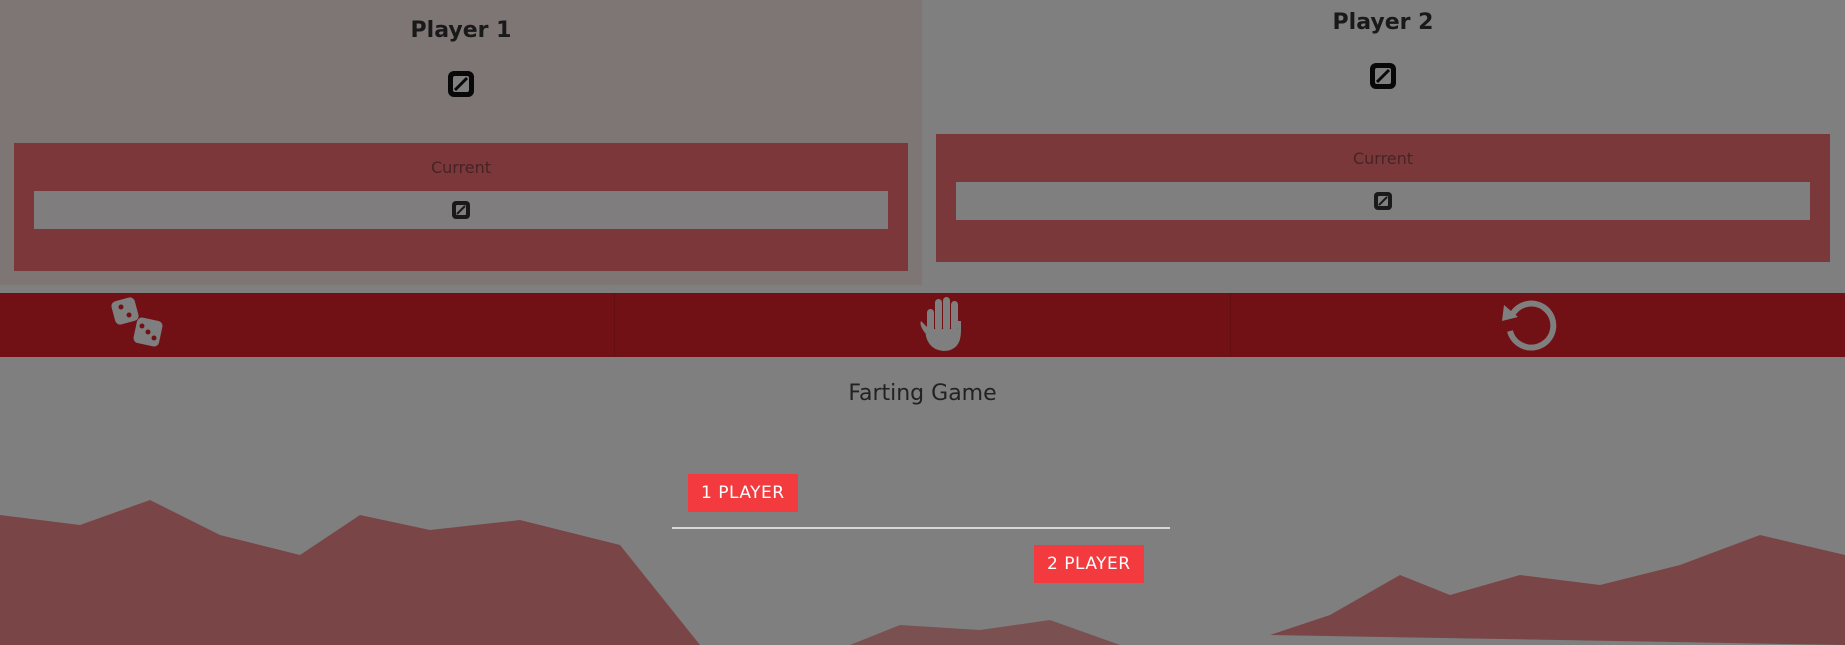 Image resolution: width=1845 pixels, height=645 pixels. I want to click on modal-divider, so click(921, 528).